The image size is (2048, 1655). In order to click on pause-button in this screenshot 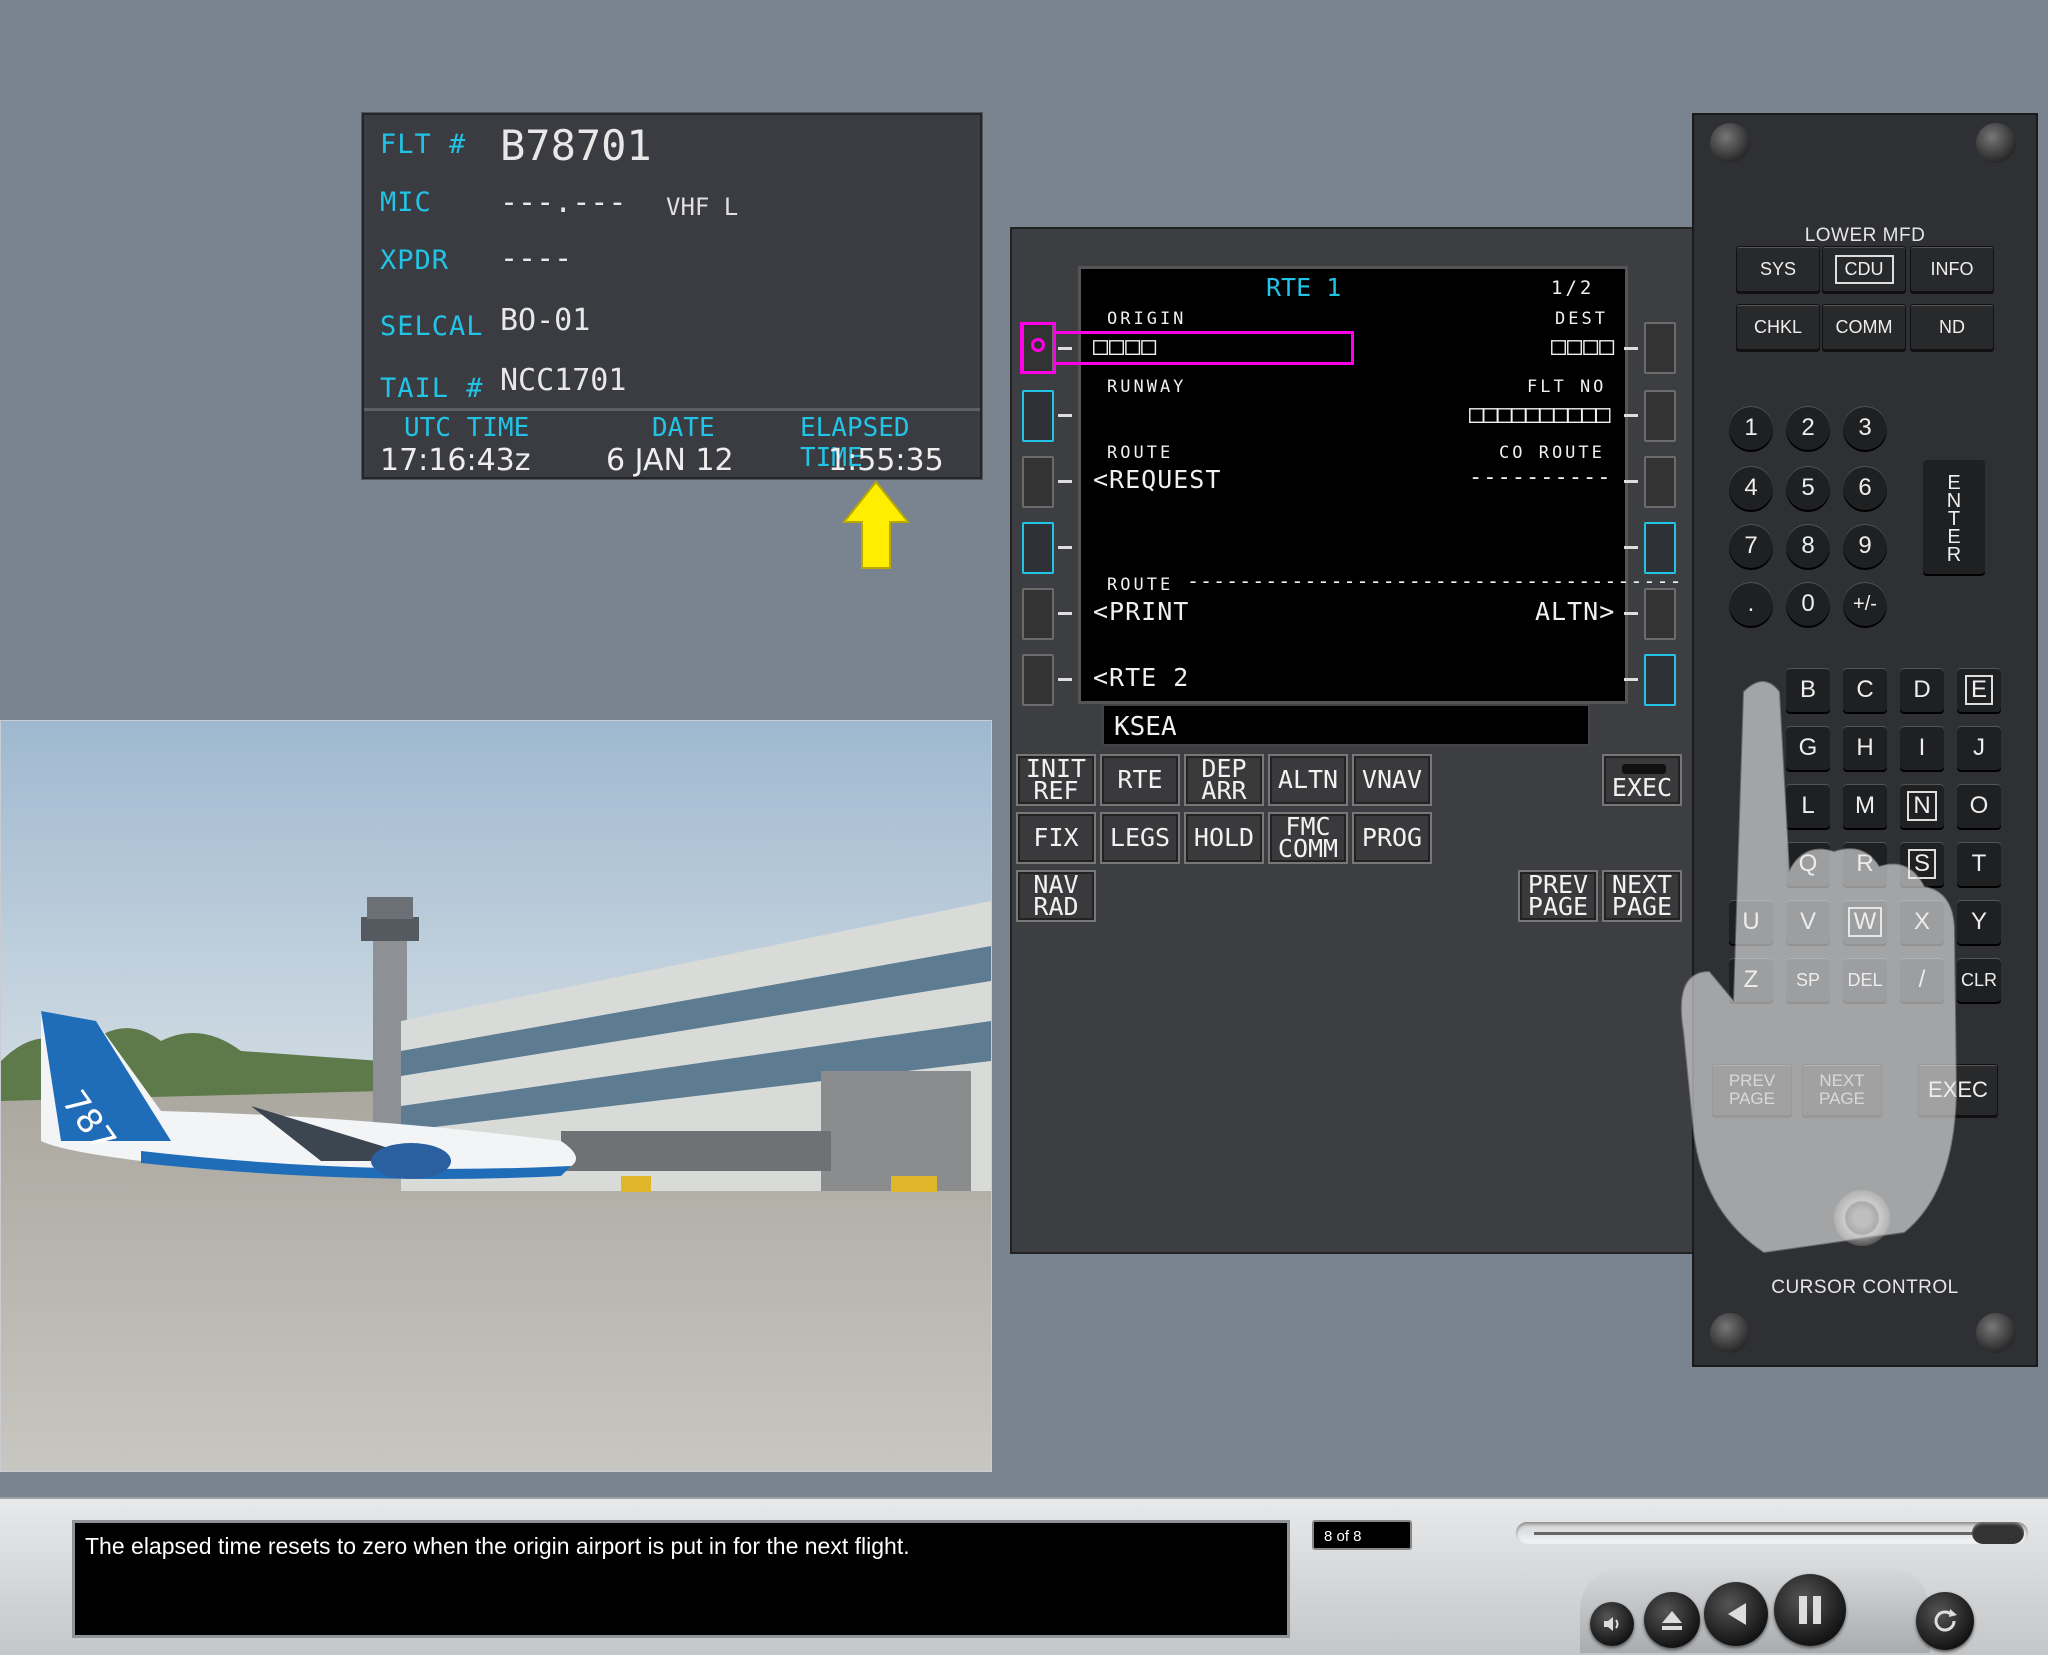, I will do `click(1810, 1610)`.